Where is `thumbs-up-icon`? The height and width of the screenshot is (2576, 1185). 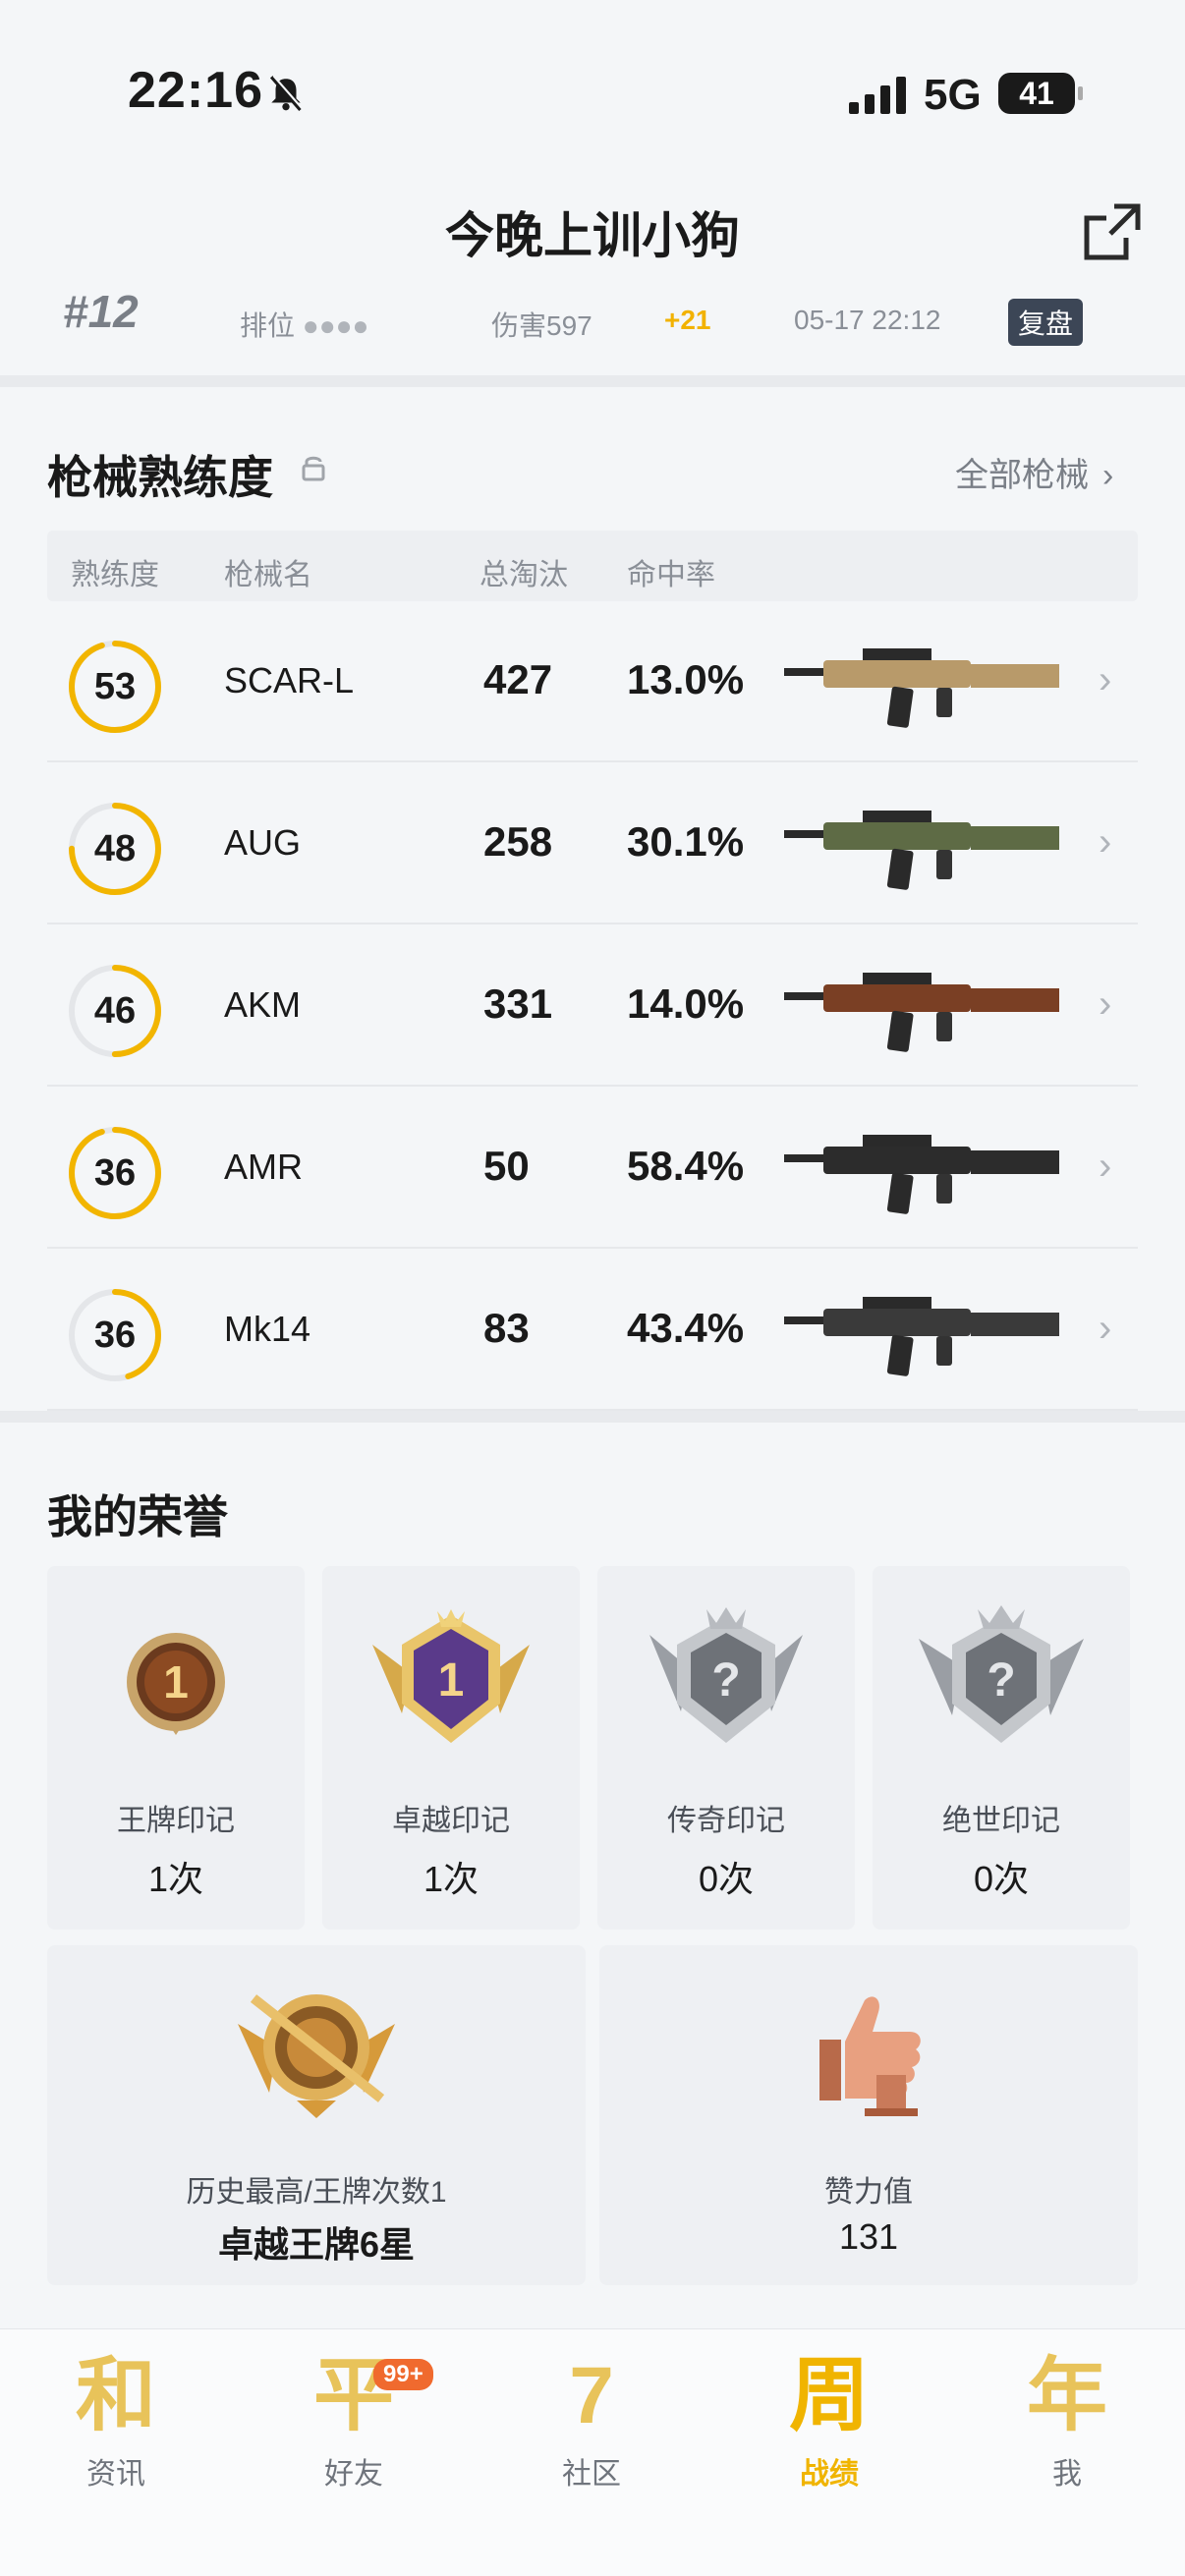
thumbs-up-icon is located at coordinates (870, 2056).